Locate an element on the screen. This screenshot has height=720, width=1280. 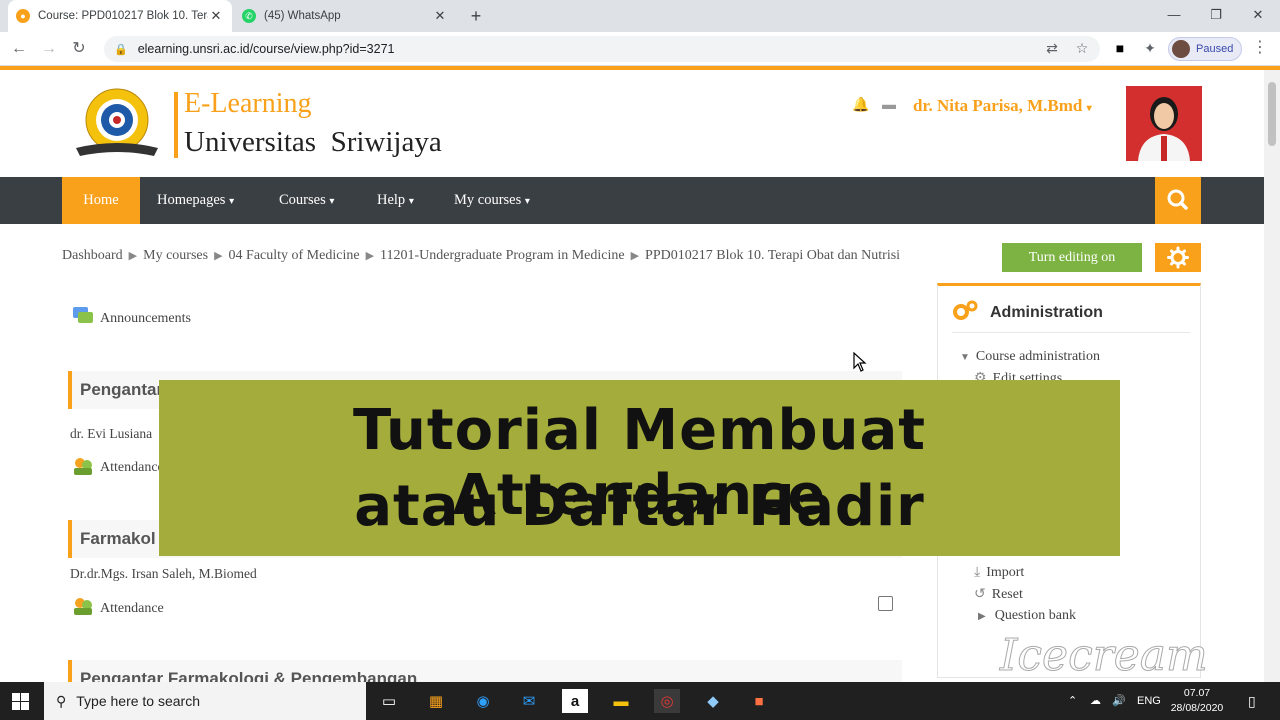
banner-line-2: atau Daftar Hadir is located at coordinates (639, 506).